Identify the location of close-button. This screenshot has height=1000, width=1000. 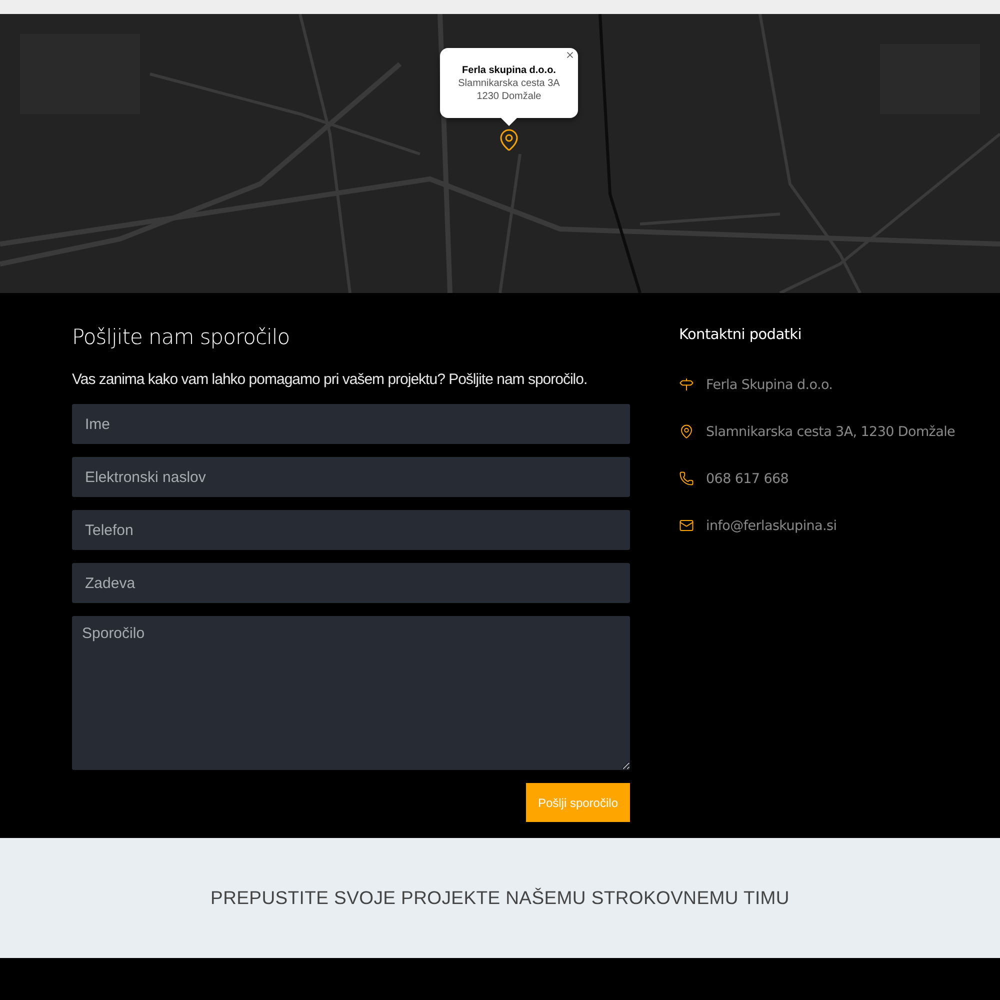
(570, 55).